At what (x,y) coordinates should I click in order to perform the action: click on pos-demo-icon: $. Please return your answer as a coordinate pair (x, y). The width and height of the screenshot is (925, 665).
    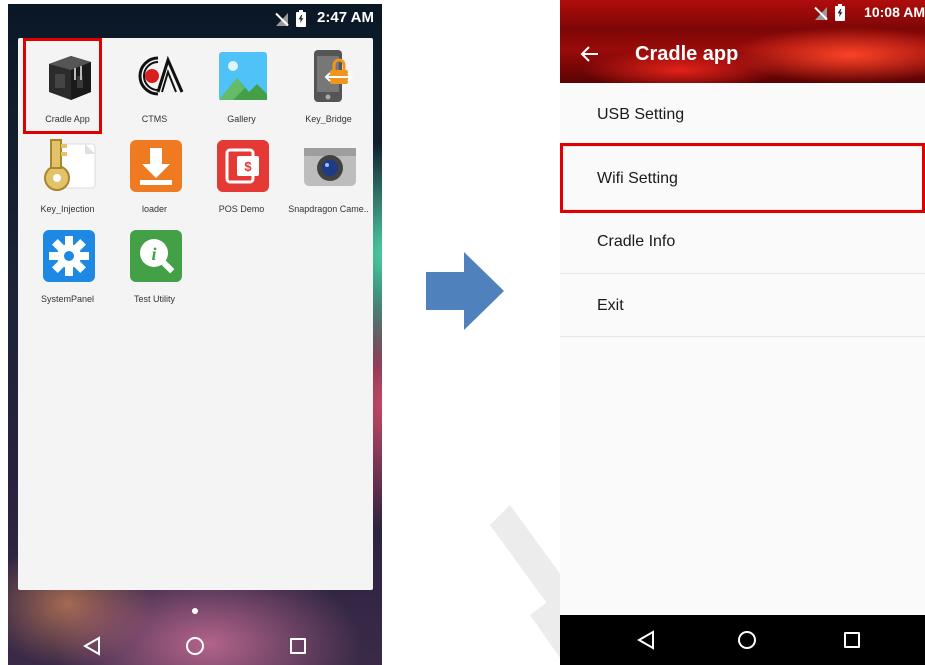
    Looking at the image, I should click on (243, 166).